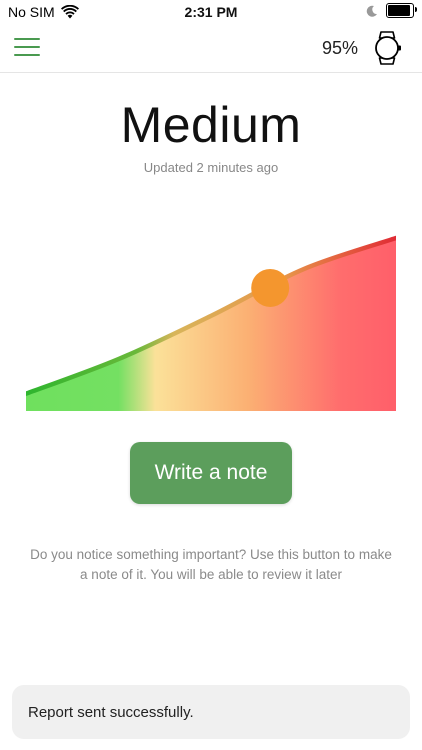 The image size is (422, 750). I want to click on status-indicators, so click(391, 10).